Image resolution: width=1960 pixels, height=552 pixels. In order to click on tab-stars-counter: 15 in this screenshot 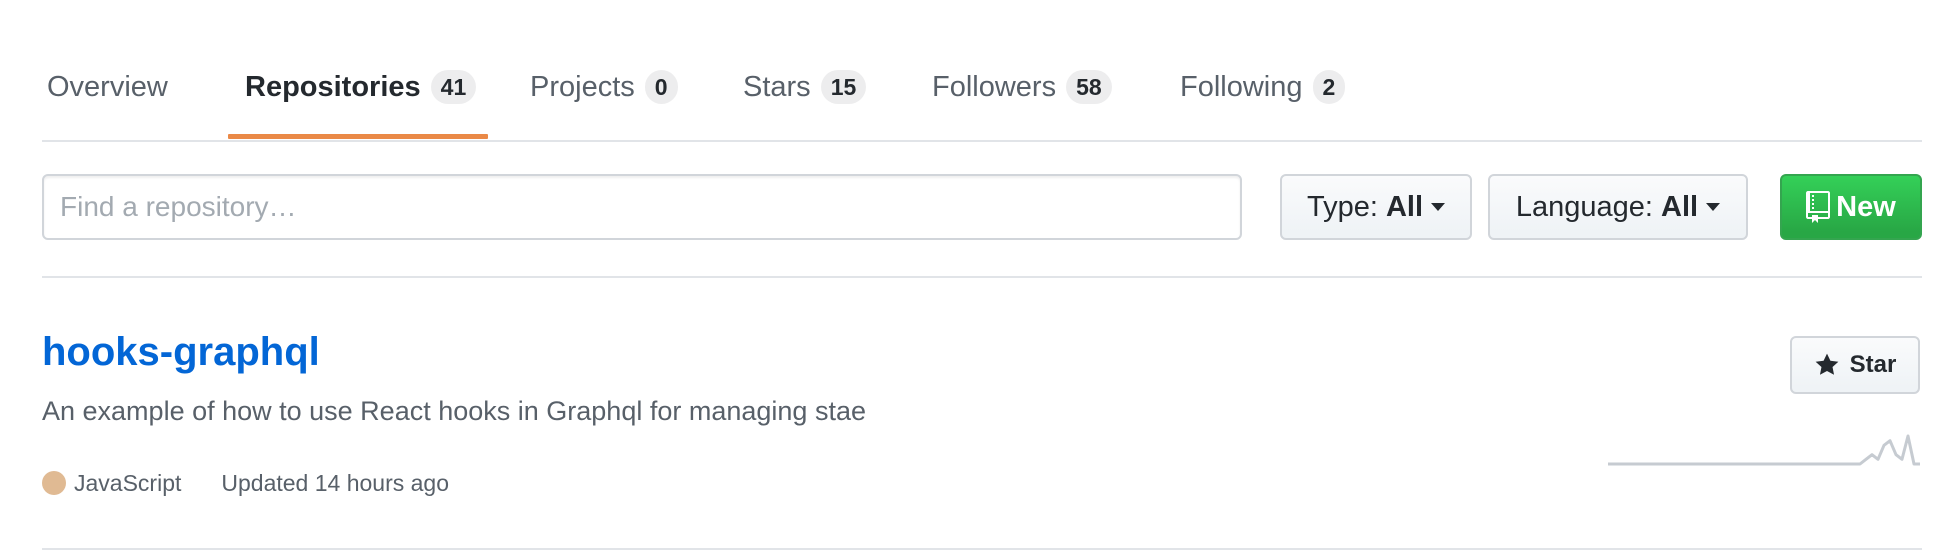, I will do `click(843, 87)`.